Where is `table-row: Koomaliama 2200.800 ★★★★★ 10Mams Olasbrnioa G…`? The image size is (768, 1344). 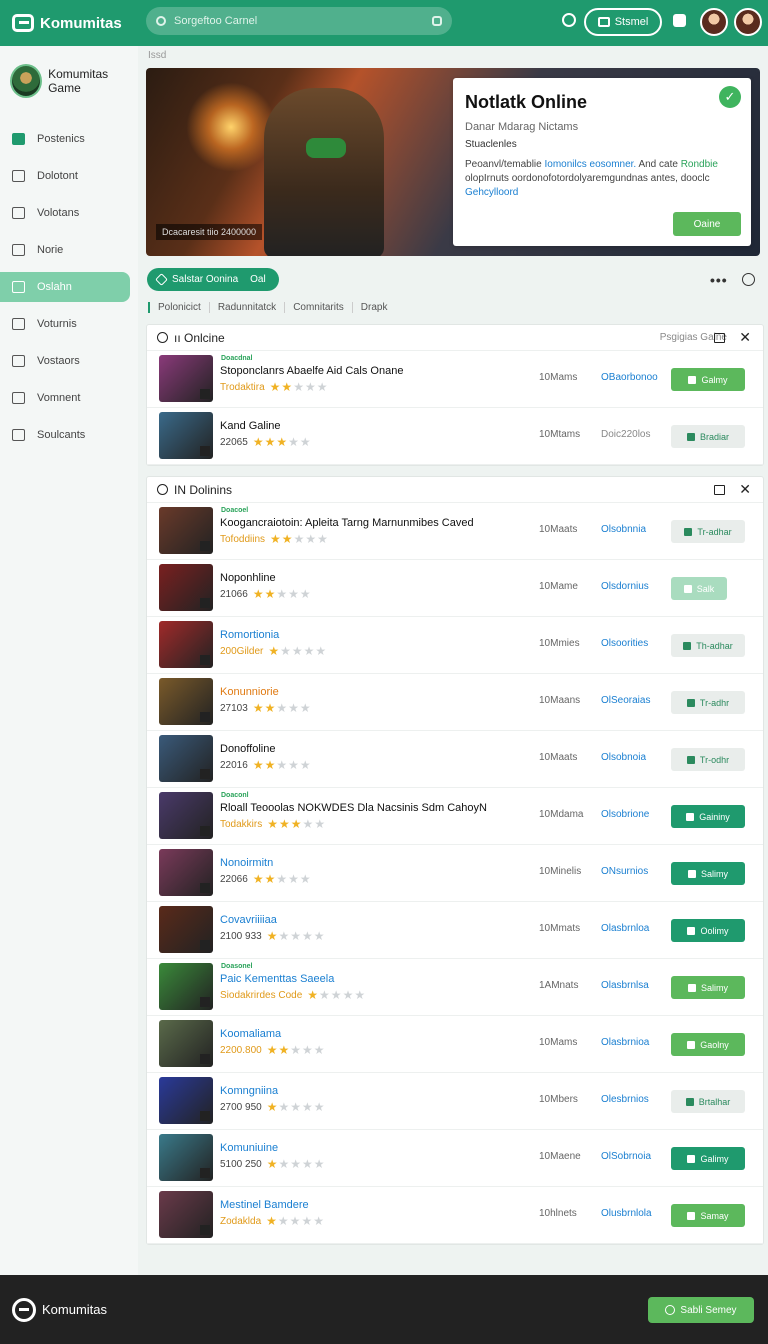
table-row: Koomaliama 2200.800 ★★★★★ 10Mams Olasbrnioa G… is located at coordinates (455, 1044).